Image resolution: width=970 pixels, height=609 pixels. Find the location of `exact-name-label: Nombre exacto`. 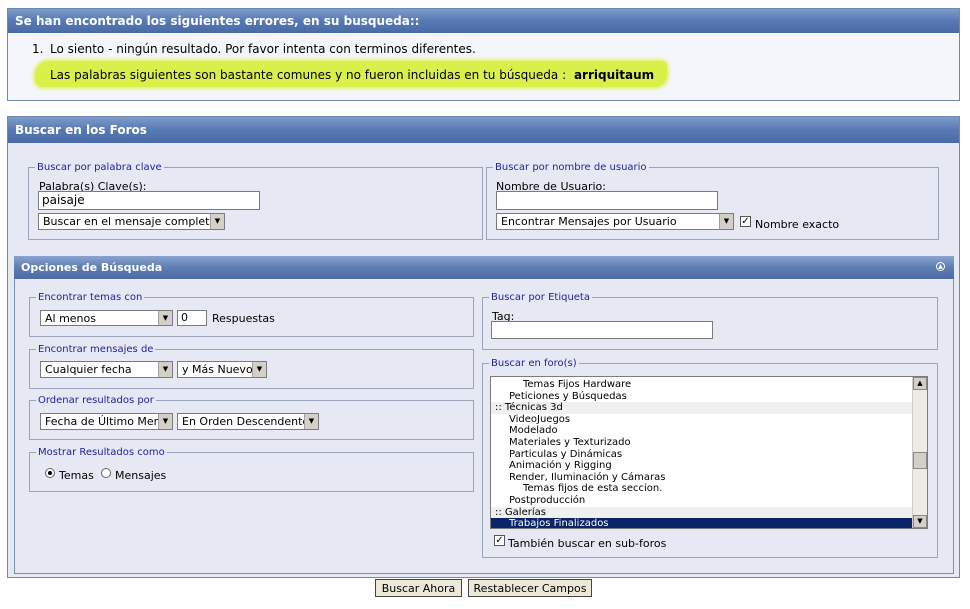

exact-name-label: Nombre exacto is located at coordinates (797, 224).